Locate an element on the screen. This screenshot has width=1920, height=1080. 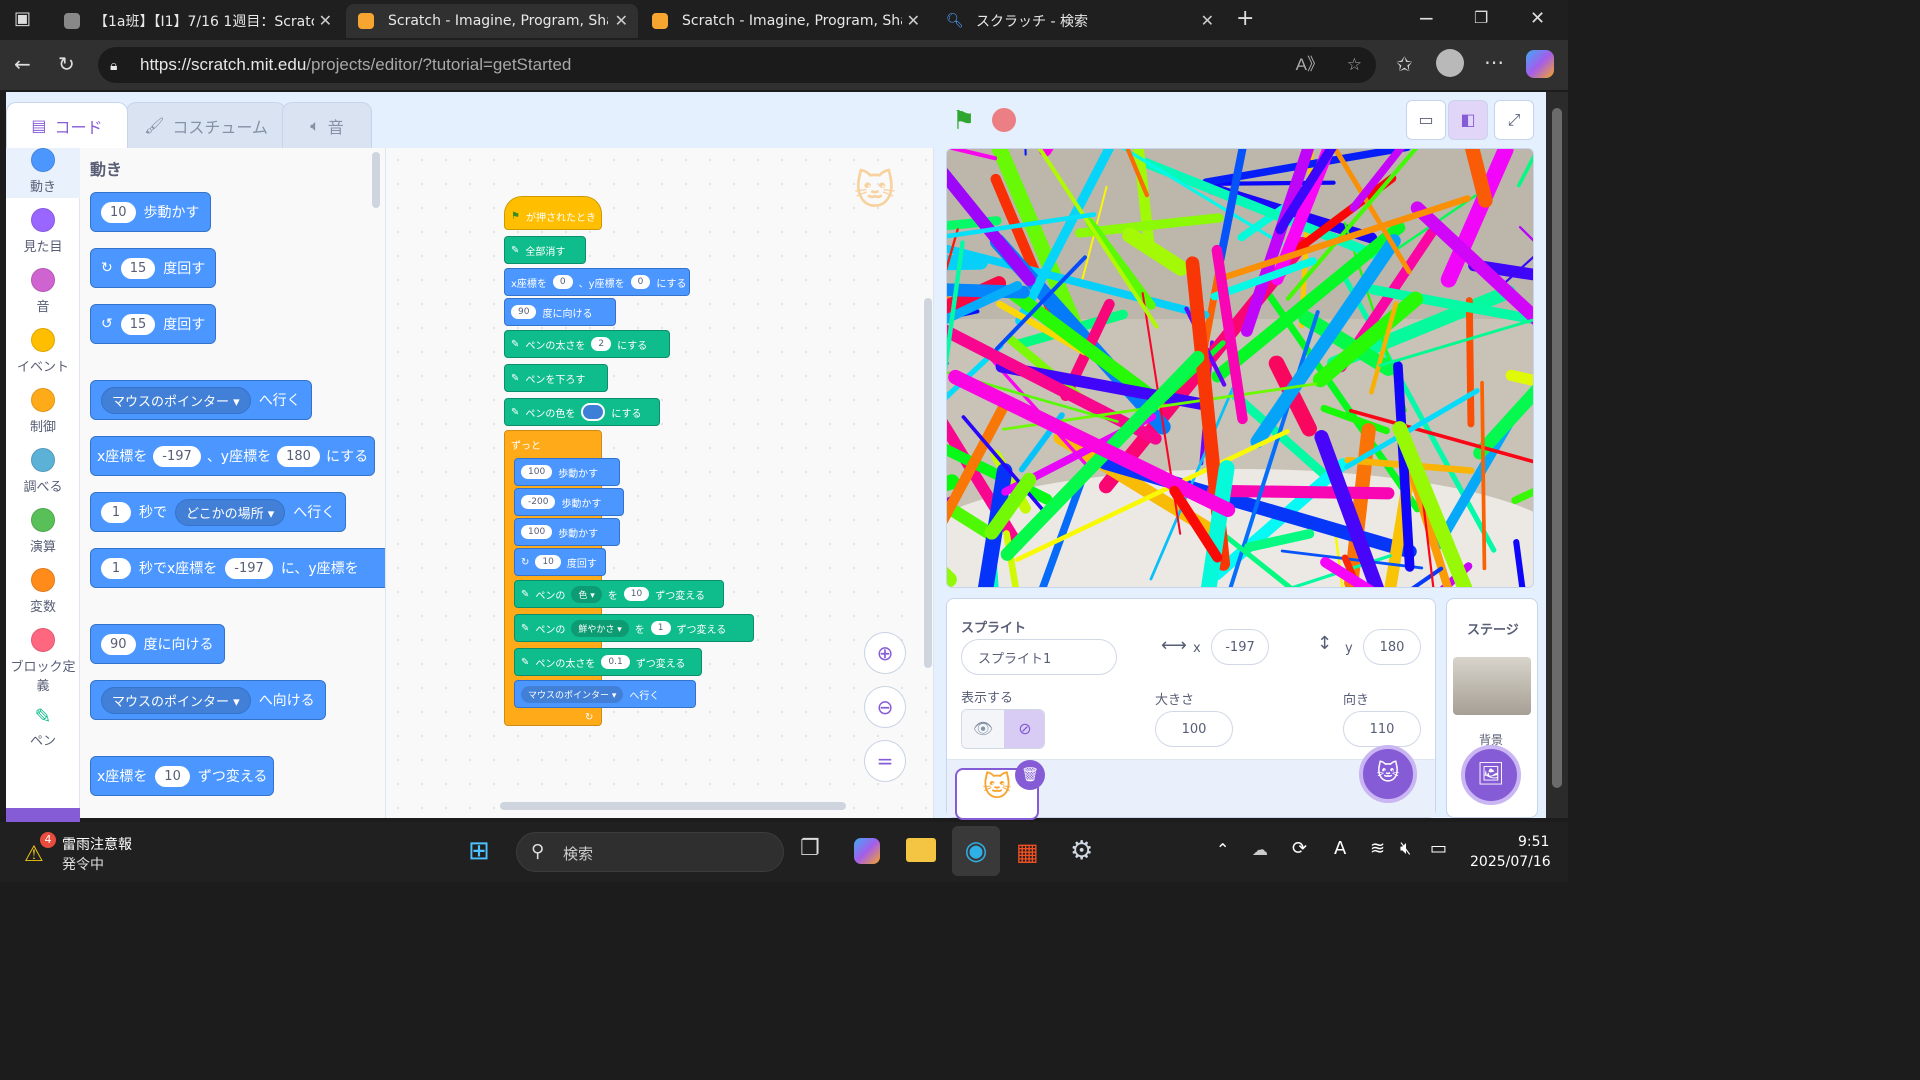
fullscreen-button: ⤢ is located at coordinates (1514, 120).